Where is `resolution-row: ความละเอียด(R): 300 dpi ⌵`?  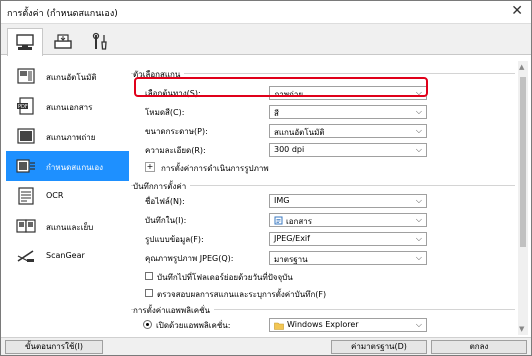 resolution-row: ความละเอียด(R): 300 dpi ⌵ is located at coordinates (281, 150).